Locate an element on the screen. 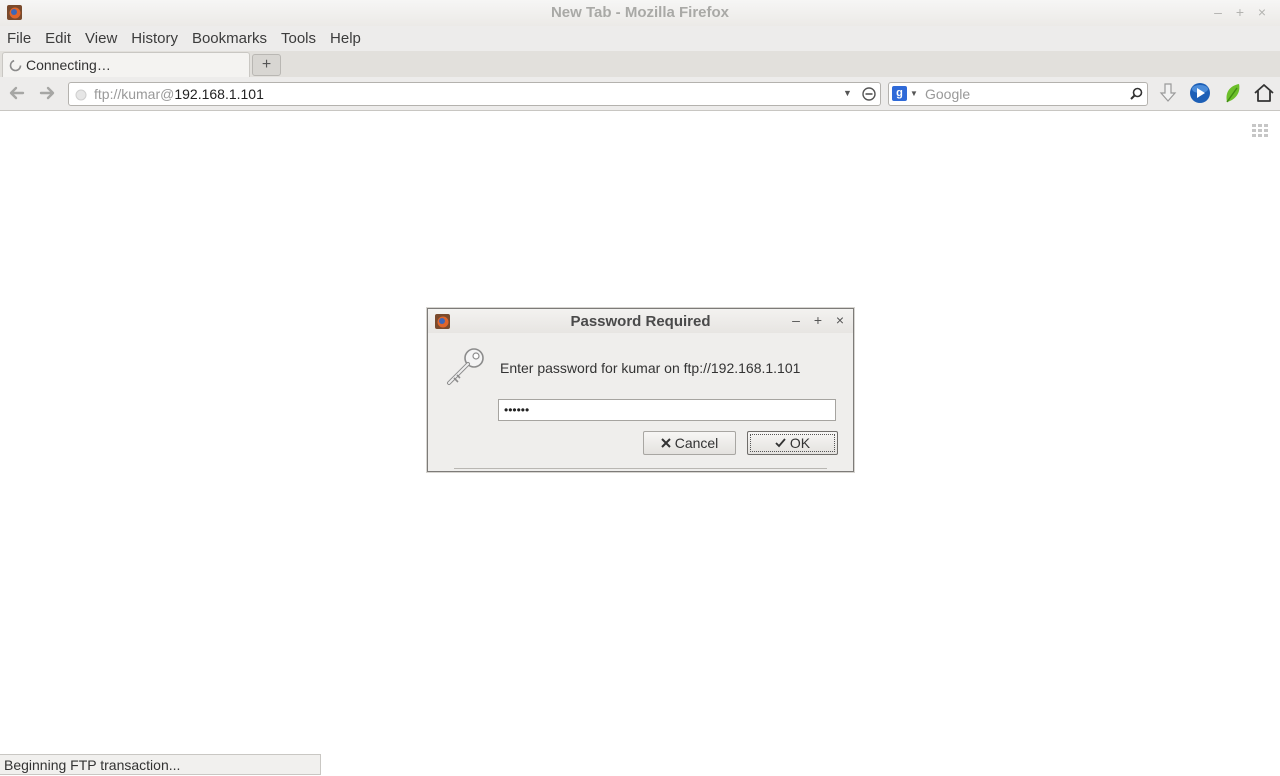 The height and width of the screenshot is (776, 1280). cancel-button: Cancel is located at coordinates (689, 443).